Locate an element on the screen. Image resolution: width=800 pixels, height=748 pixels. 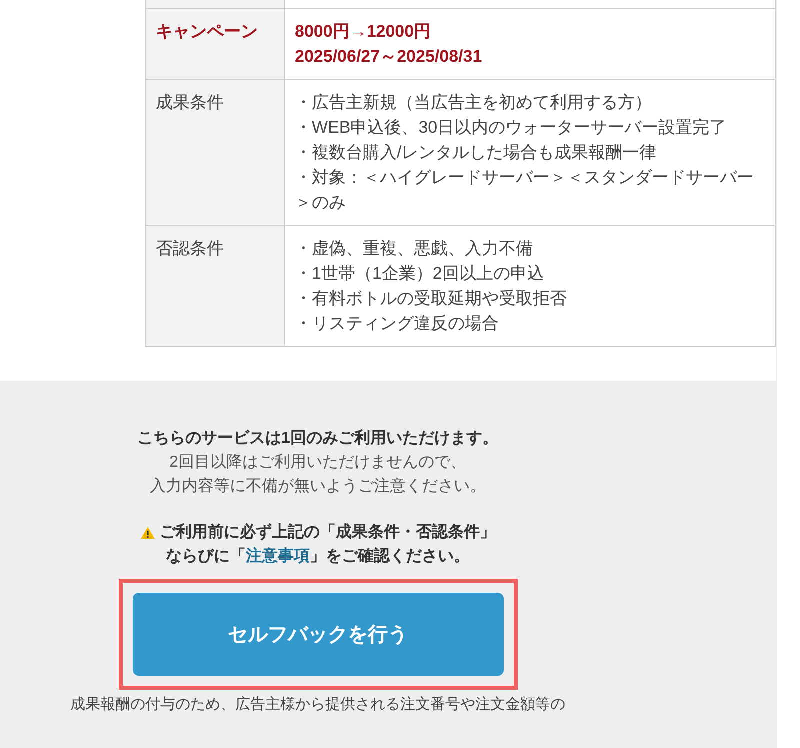
condition-item: ・リスティング違反の場合 is located at coordinates (397, 324).